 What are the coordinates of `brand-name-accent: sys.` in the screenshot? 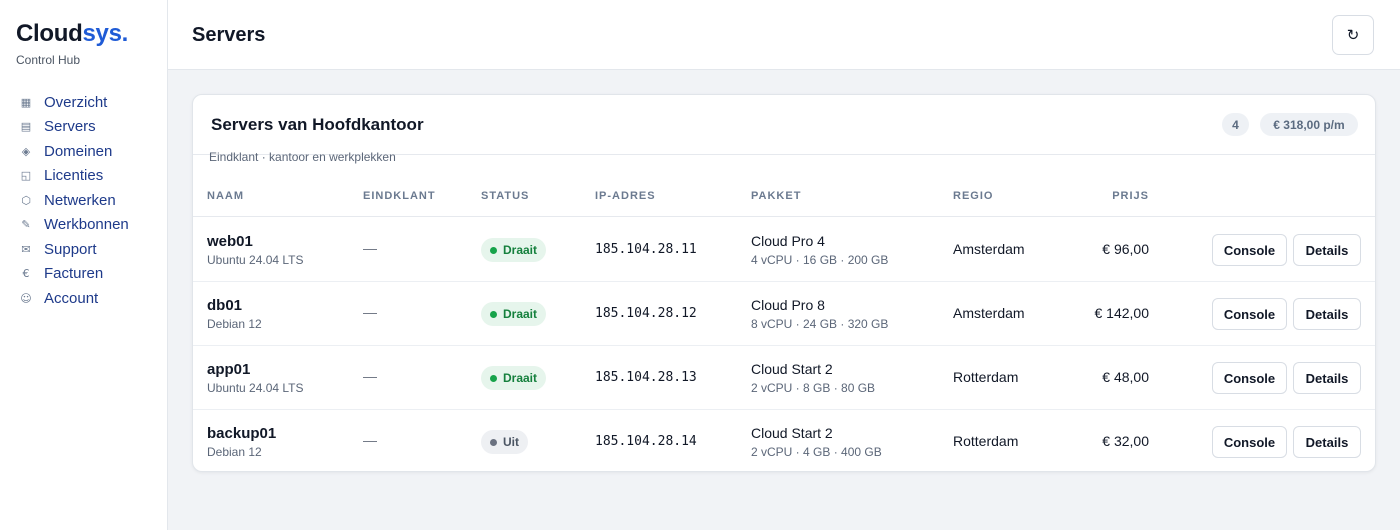 It's located at (105, 33).